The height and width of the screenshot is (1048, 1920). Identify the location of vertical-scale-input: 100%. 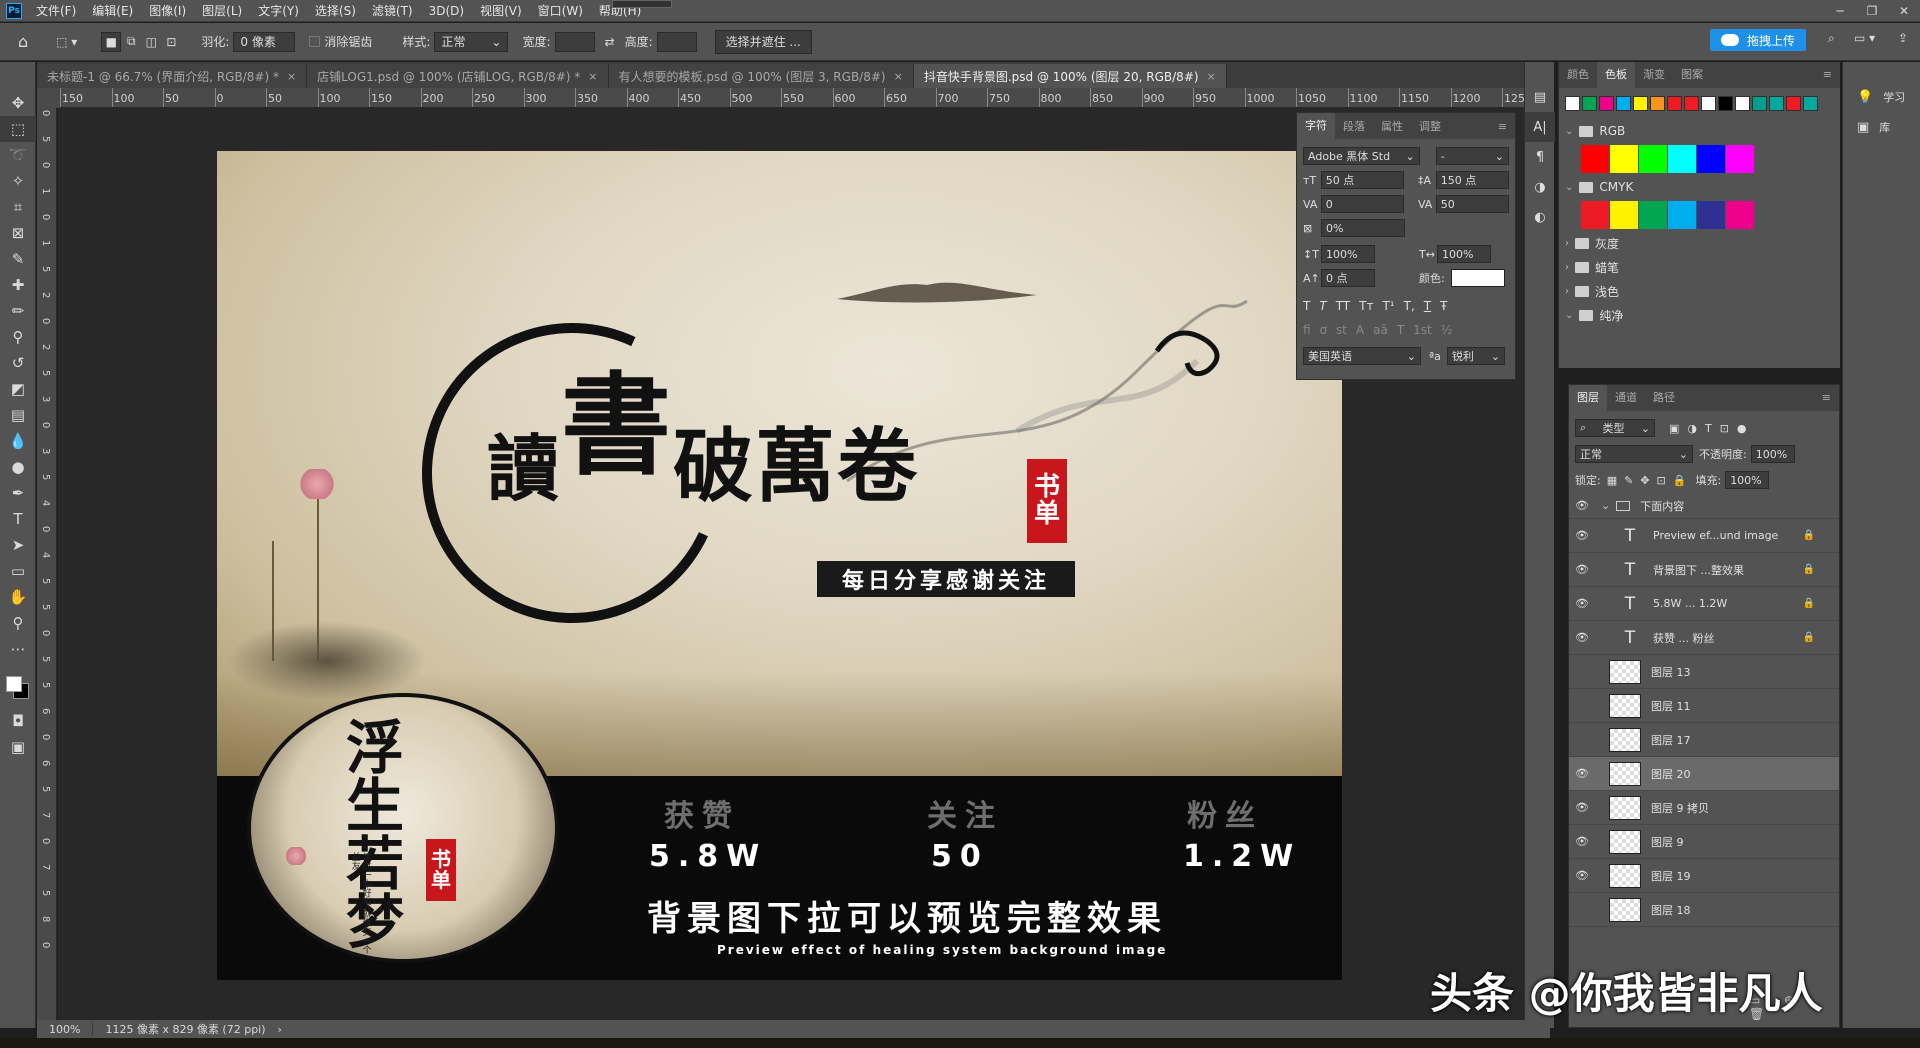
(1348, 254).